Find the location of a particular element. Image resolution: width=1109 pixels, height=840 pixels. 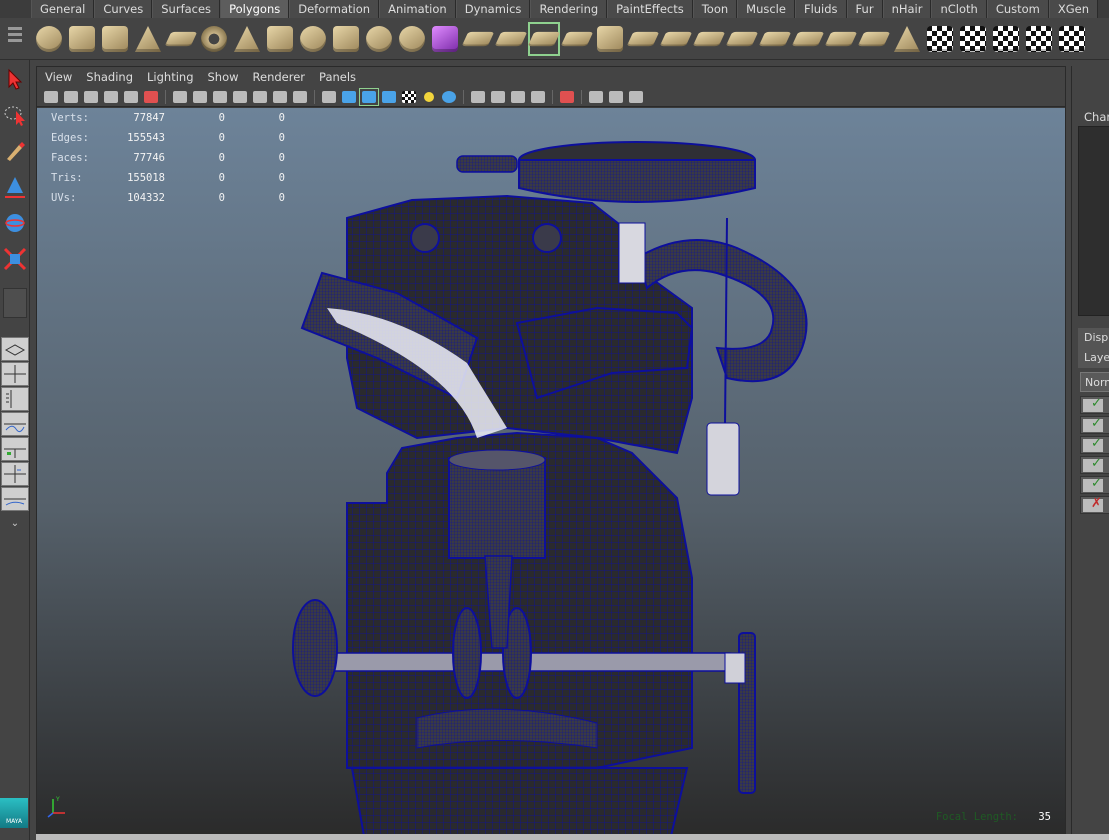

shelf-tab-surfaces: Surfaces is located at coordinates (186, 9).